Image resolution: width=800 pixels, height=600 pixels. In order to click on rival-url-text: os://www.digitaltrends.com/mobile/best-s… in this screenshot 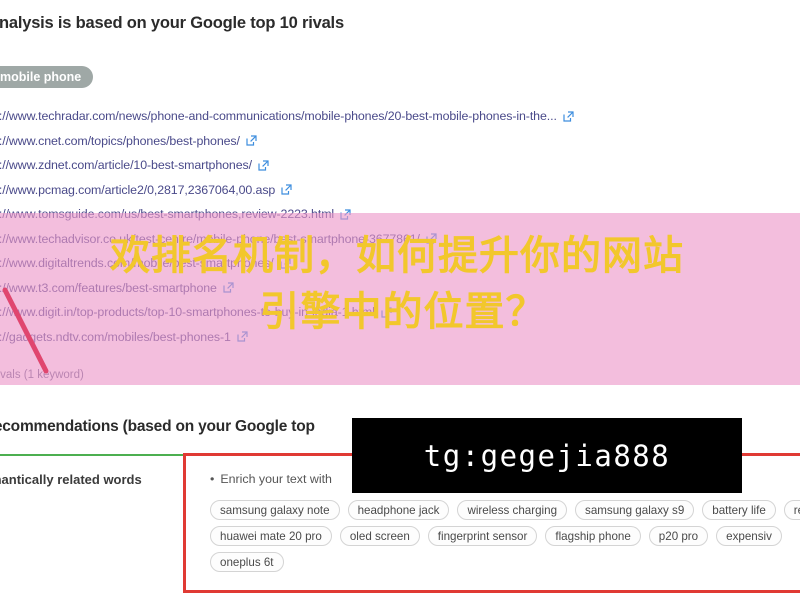, I will do `click(137, 263)`.